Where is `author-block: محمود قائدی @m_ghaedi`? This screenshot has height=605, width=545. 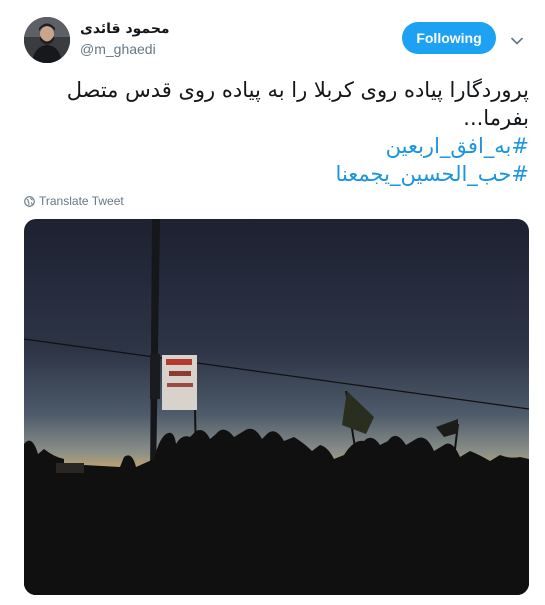 author-block: محمود قائدی @m_ghaedi is located at coordinates (125, 39).